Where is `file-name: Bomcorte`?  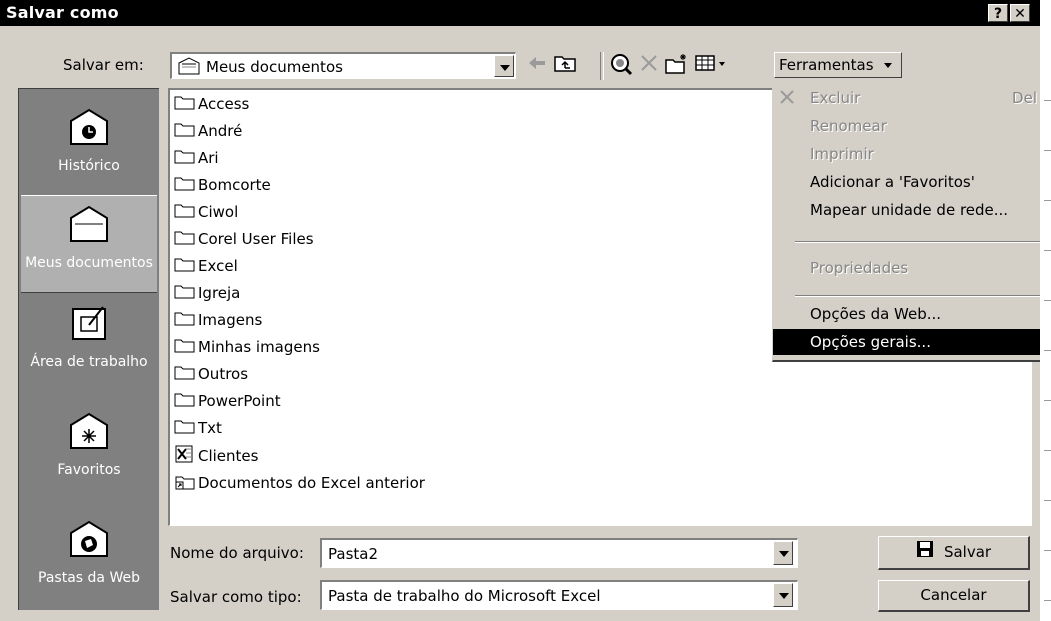
file-name: Bomcorte is located at coordinates (234, 185).